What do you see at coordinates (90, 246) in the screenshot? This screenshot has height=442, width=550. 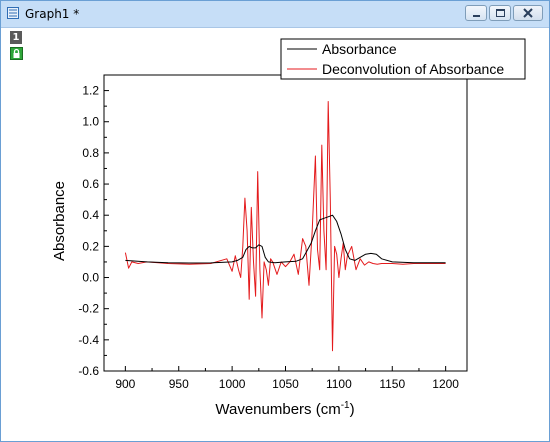 I see `y-tick-label: 0.2` at bounding box center [90, 246].